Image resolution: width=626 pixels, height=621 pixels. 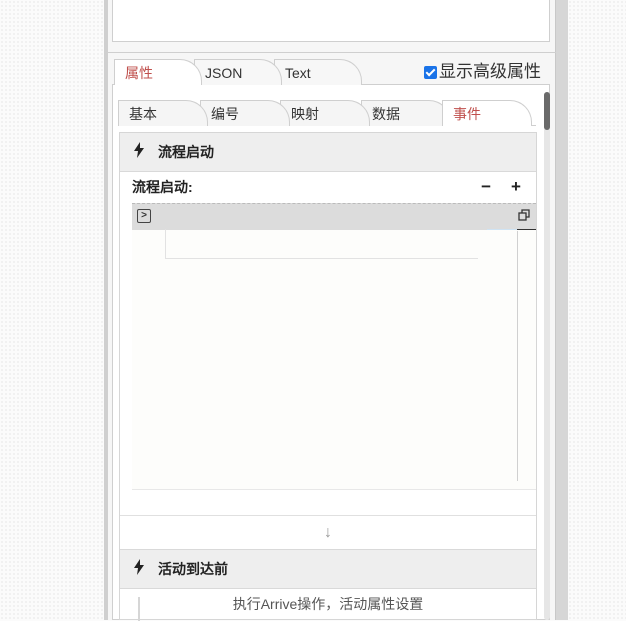 I want to click on section-description: 执行Arrive操作，活动属性设置, so click(x=328, y=604).